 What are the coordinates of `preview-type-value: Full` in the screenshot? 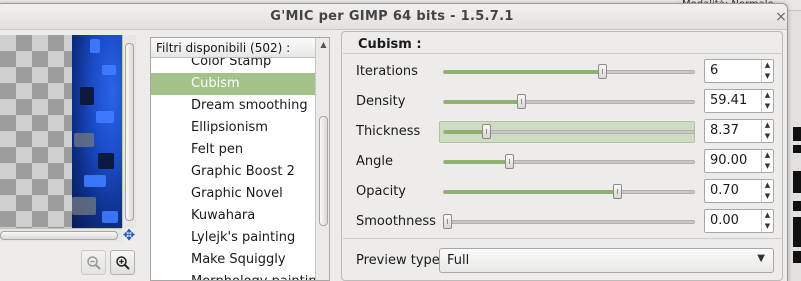 It's located at (458, 260).